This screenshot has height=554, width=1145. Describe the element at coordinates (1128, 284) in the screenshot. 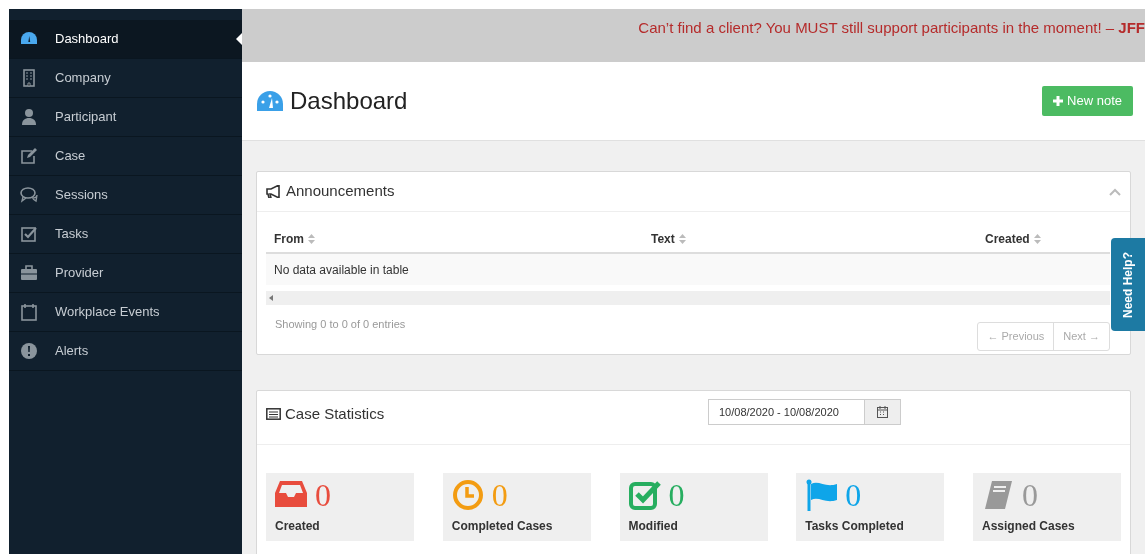

I see `need-help-tab: Need Help?` at that location.